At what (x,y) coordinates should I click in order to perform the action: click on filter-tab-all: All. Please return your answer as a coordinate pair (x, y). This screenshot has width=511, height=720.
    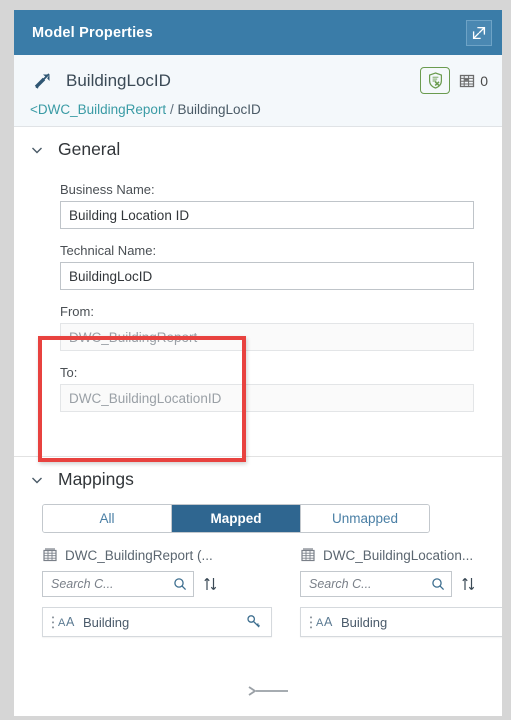
    Looking at the image, I should click on (107, 518).